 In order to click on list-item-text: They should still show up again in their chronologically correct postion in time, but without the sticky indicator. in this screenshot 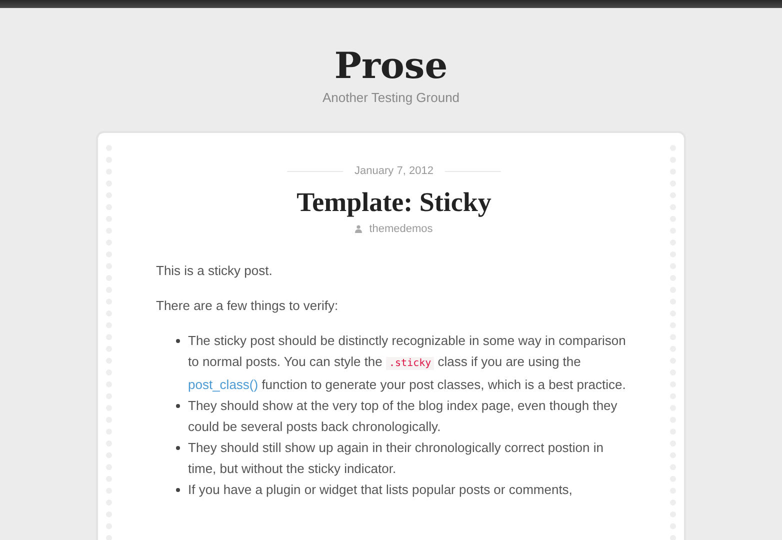, I will do `click(396, 458)`.